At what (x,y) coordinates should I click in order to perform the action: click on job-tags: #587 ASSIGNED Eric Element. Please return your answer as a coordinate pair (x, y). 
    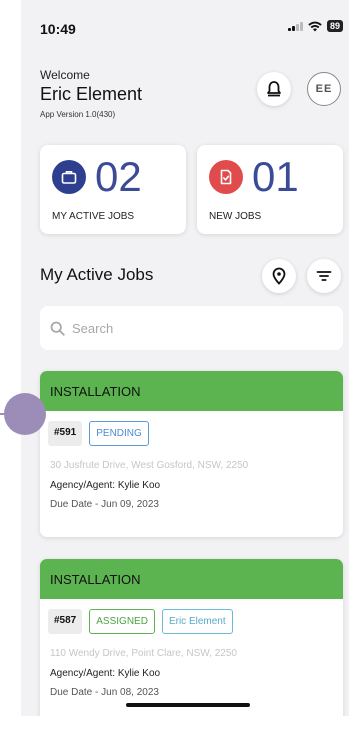
    Looking at the image, I should click on (191, 616).